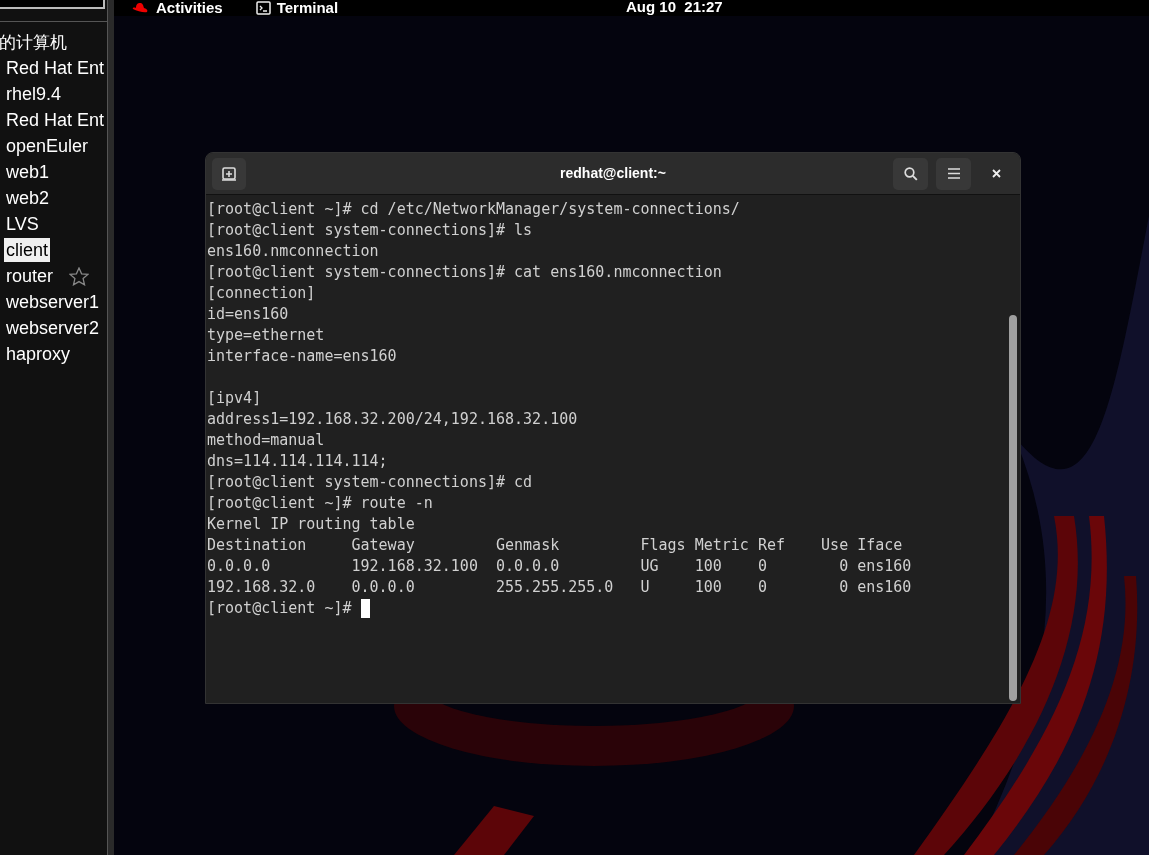 This screenshot has width=1149, height=855. Describe the element at coordinates (27, 250) in the screenshot. I see `sidebar-item: client` at that location.